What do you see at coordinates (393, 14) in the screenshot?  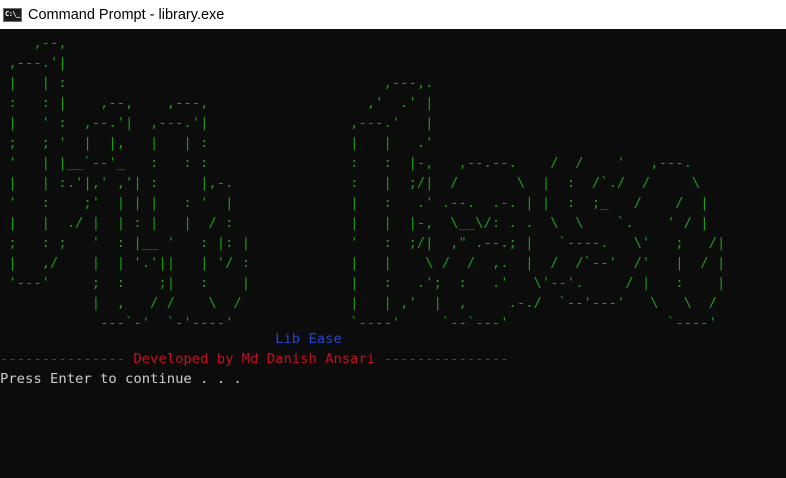 I see `title-bar: Command Prompt - library.exe` at bounding box center [393, 14].